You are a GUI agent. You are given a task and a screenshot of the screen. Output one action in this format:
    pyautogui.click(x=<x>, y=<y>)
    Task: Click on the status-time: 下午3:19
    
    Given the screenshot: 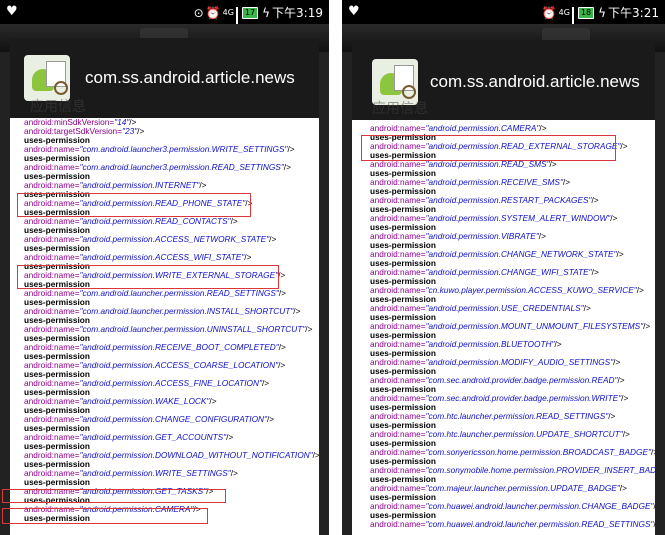 What is the action you would take?
    pyautogui.click(x=297, y=13)
    